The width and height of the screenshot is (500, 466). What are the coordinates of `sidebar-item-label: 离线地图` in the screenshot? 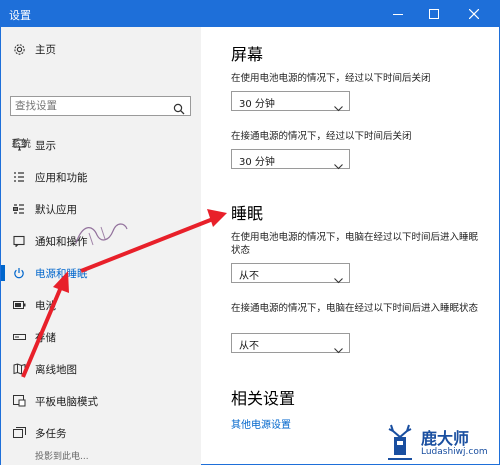 It's located at (56, 369).